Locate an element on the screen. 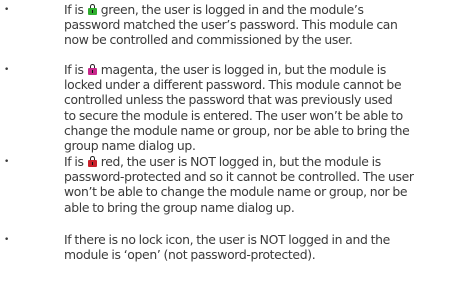 The image size is (454, 289). text-line: able to bring the group name dialog up. is located at coordinates (193, 207).